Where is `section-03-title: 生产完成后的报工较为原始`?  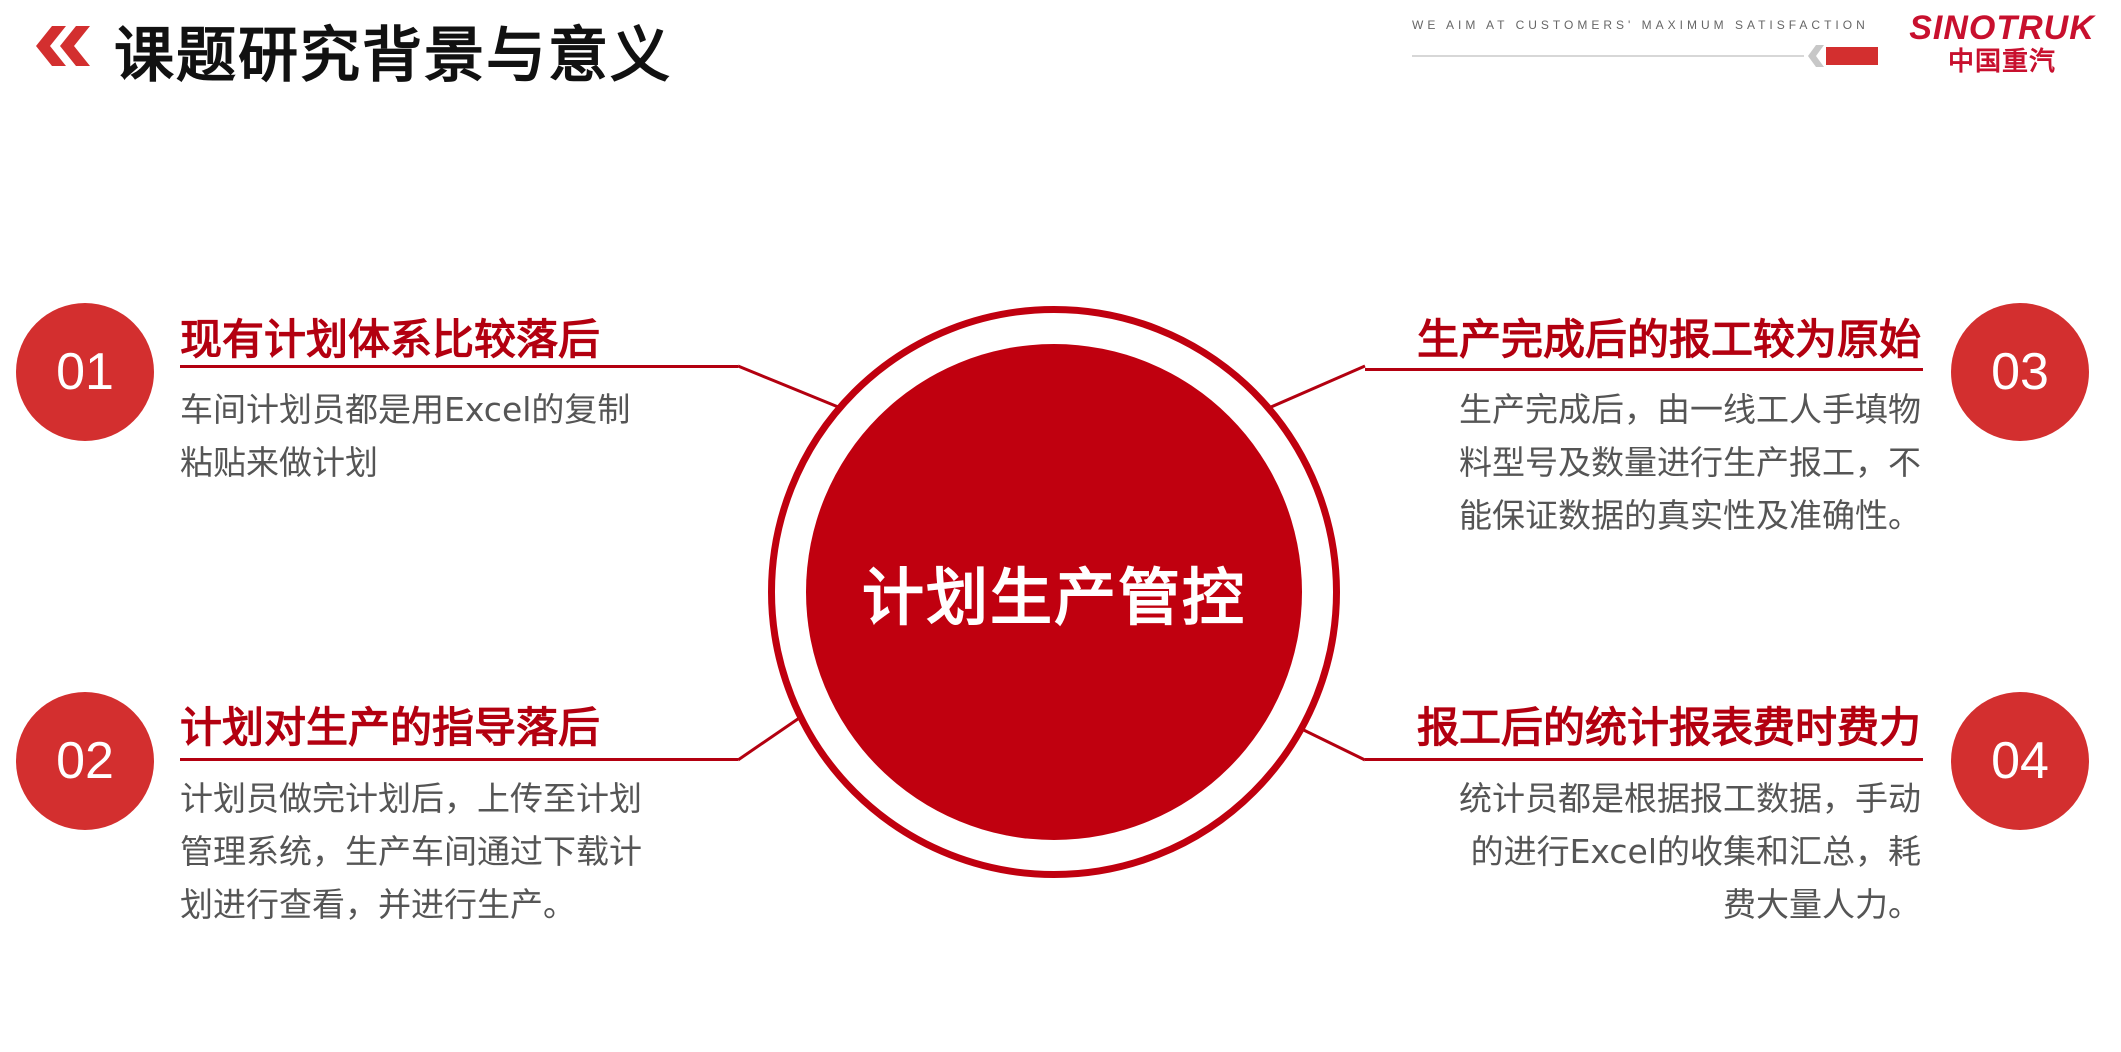
section-03-title: 生产完成后的报工较为原始 is located at coordinates (1668, 339).